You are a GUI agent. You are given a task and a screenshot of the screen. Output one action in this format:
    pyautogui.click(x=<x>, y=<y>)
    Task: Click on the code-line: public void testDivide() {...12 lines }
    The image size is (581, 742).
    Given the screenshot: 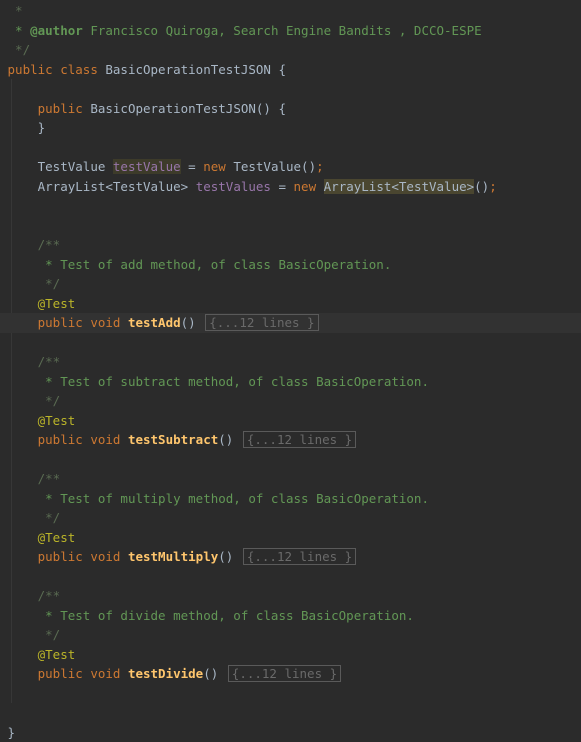 What is the action you would take?
    pyautogui.click(x=290, y=674)
    